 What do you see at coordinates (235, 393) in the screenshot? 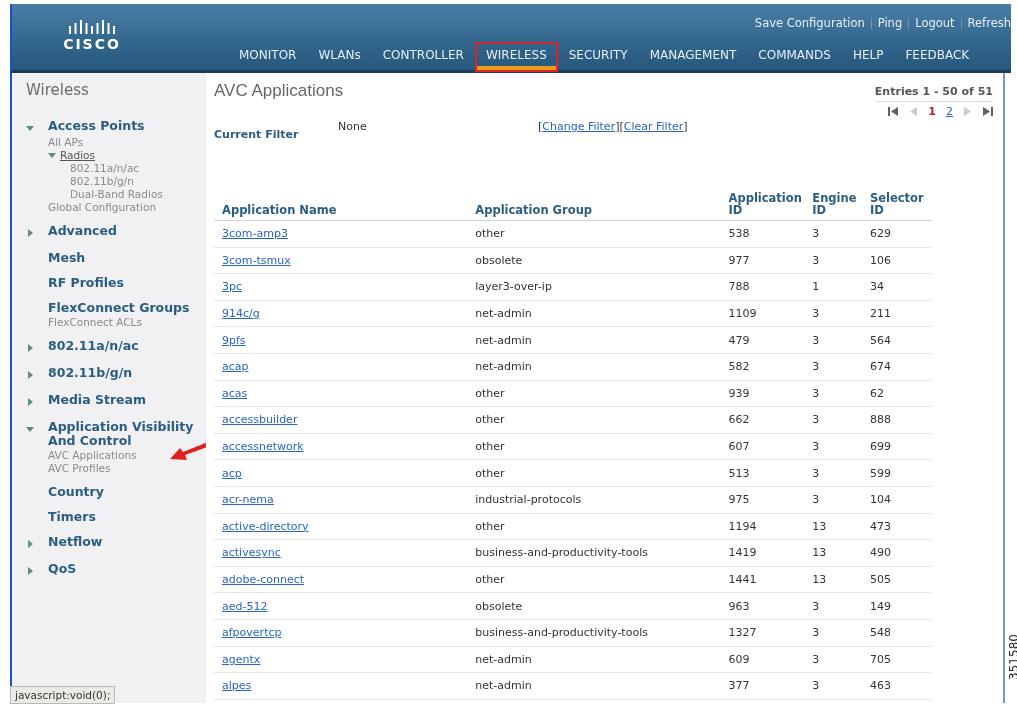
I see `application-link: acas` at bounding box center [235, 393].